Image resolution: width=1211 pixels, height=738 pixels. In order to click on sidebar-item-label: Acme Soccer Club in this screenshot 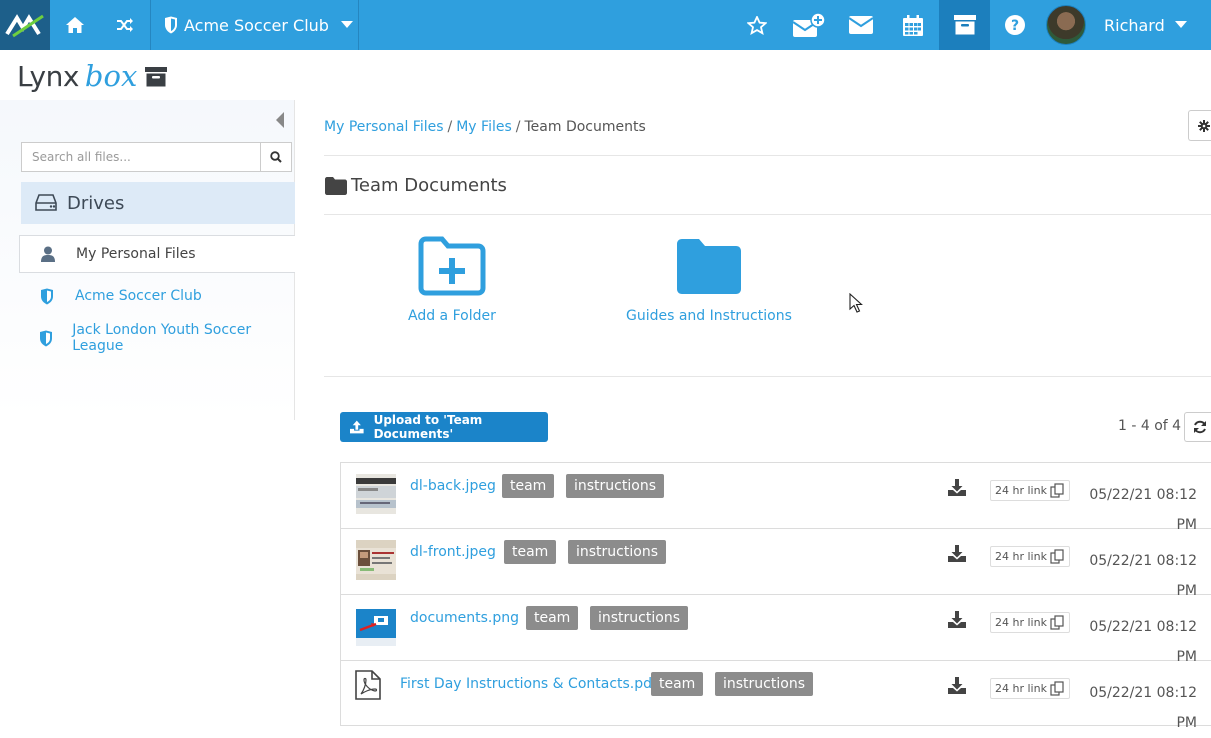, I will do `click(138, 296)`.